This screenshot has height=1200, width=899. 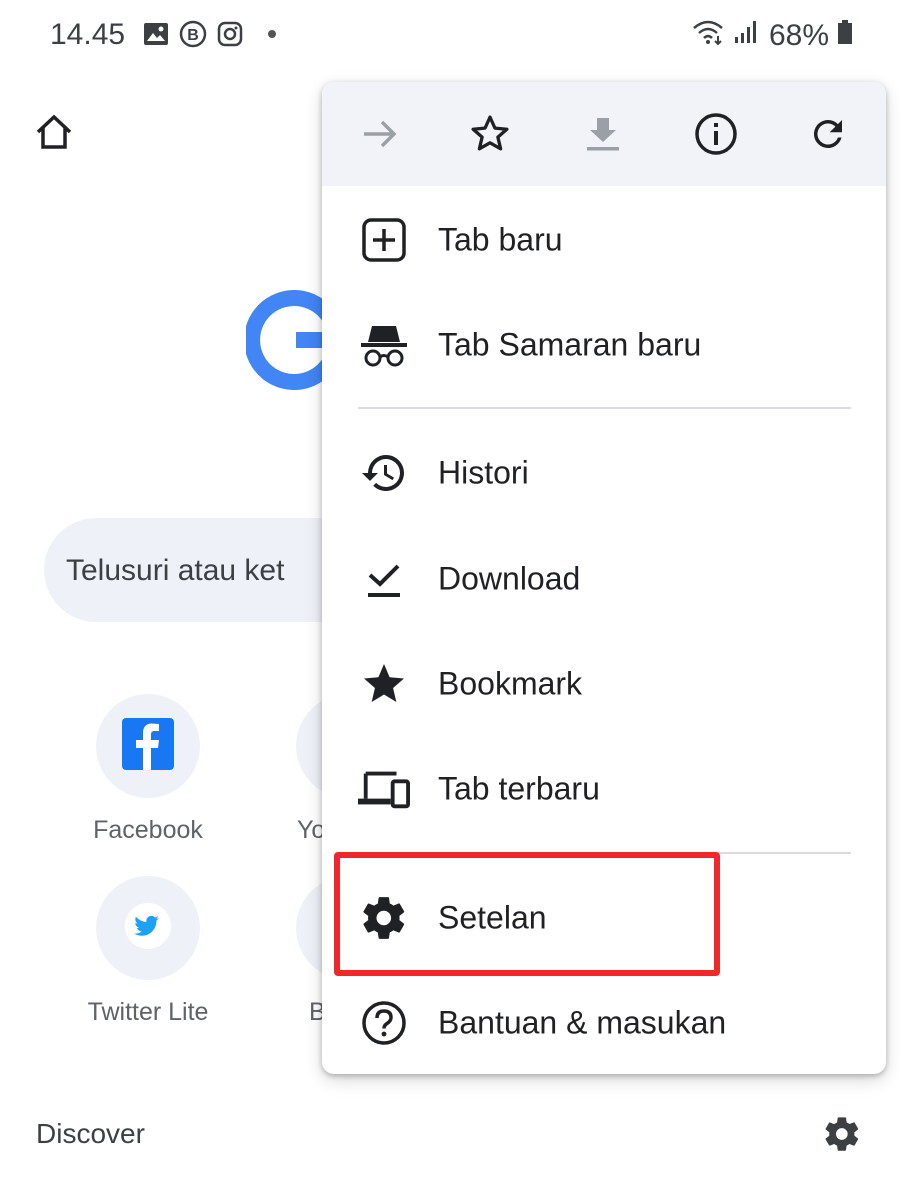 I want to click on menu-item-bookmarks: Bookmark, so click(x=604, y=684).